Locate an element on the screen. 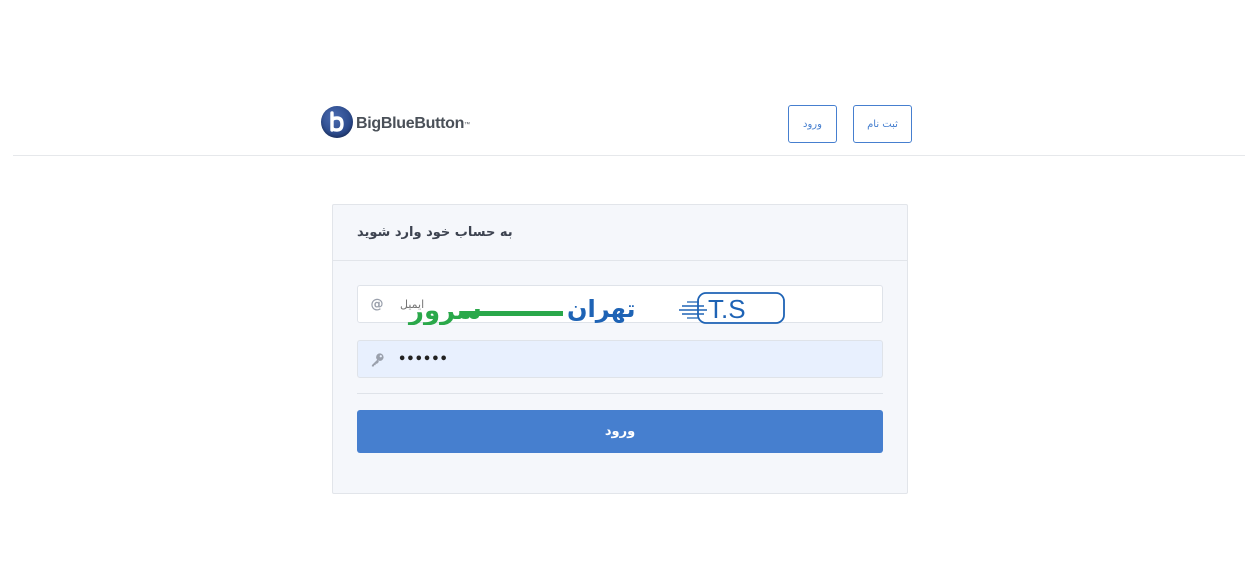 This screenshot has width=1245, height=584. key-icon is located at coordinates (377, 359).